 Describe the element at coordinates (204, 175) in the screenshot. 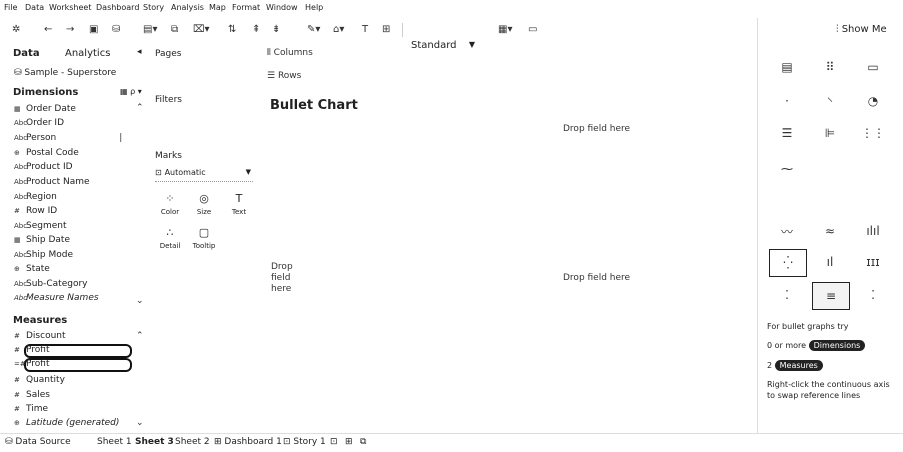

I see `mark-type-select: ⊡ Automatic ▼` at that location.